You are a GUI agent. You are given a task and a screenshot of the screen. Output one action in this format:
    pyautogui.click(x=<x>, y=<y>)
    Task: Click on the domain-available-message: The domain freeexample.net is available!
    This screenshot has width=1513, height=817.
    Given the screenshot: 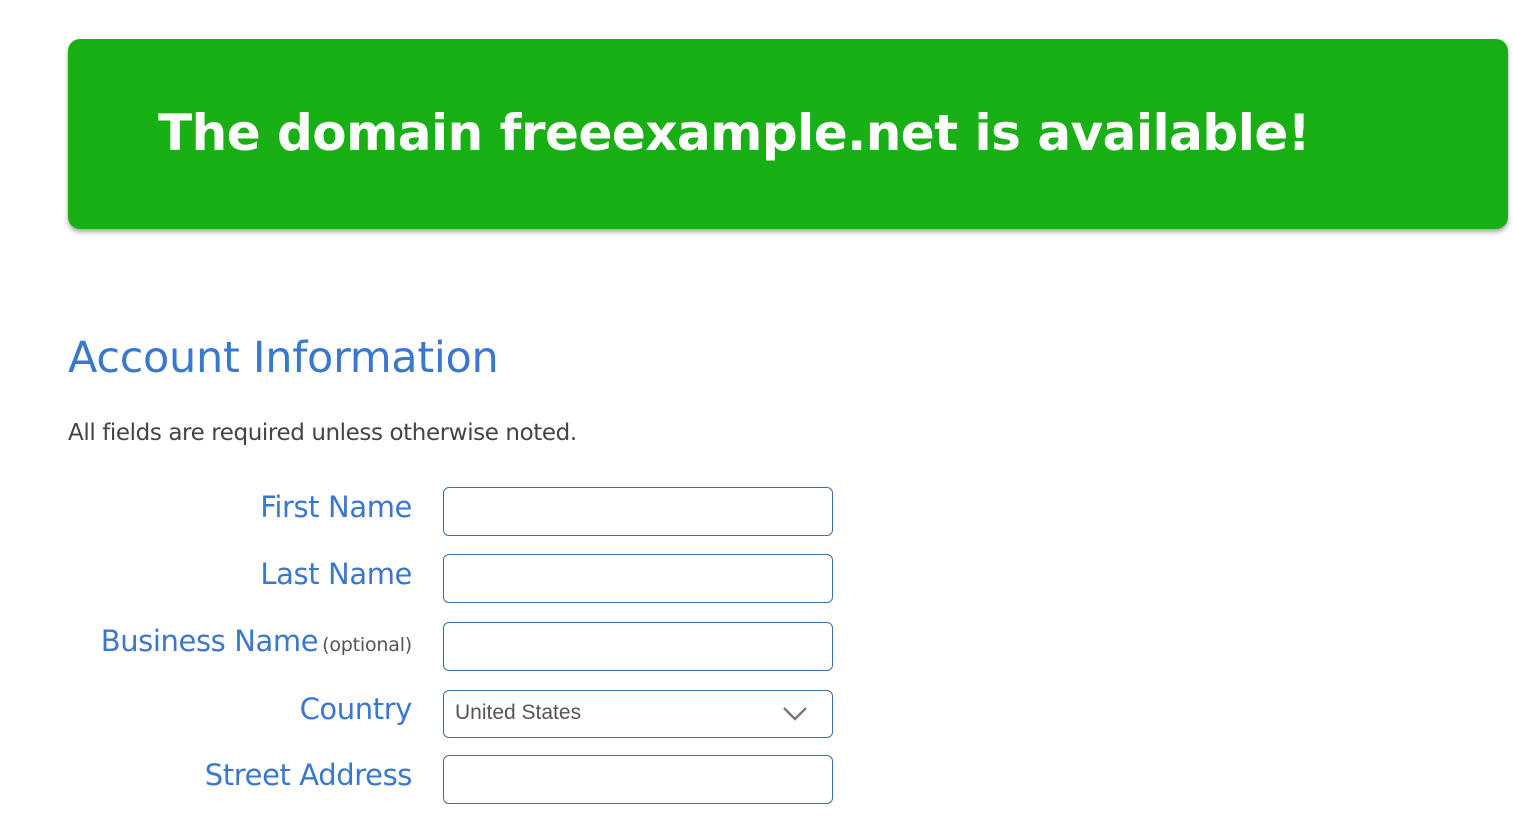 What is the action you would take?
    pyautogui.click(x=734, y=133)
    